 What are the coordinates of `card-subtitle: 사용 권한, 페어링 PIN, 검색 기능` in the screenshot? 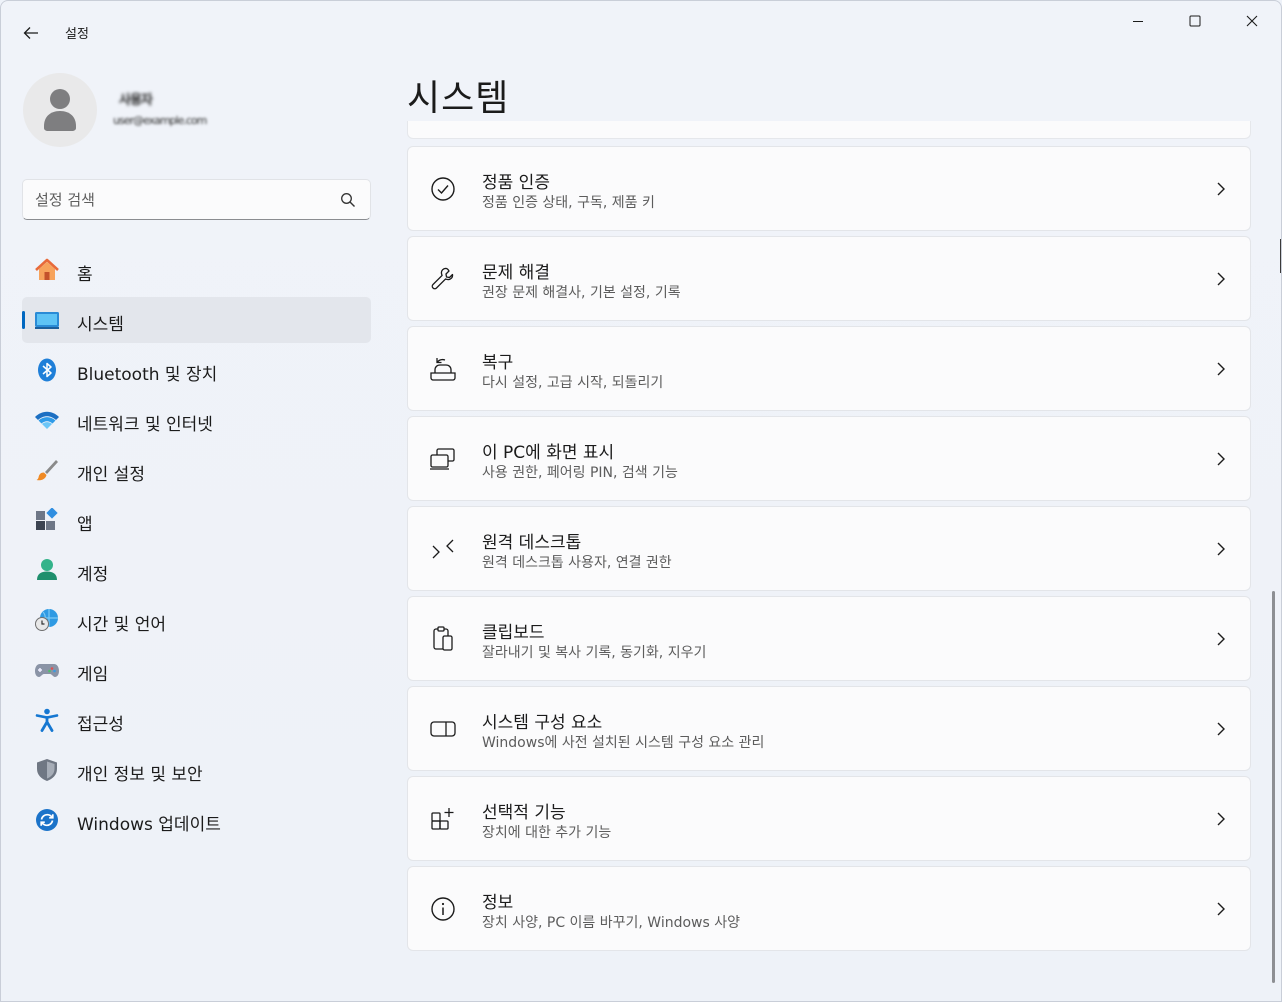 It's located at (580, 473).